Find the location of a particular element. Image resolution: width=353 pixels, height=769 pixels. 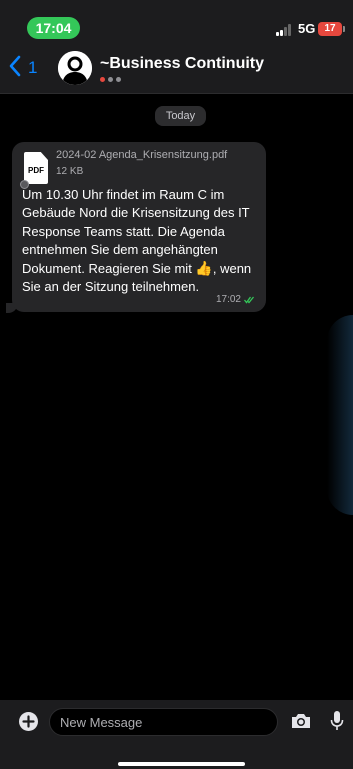

back-button: 1 is located at coordinates (23, 68).